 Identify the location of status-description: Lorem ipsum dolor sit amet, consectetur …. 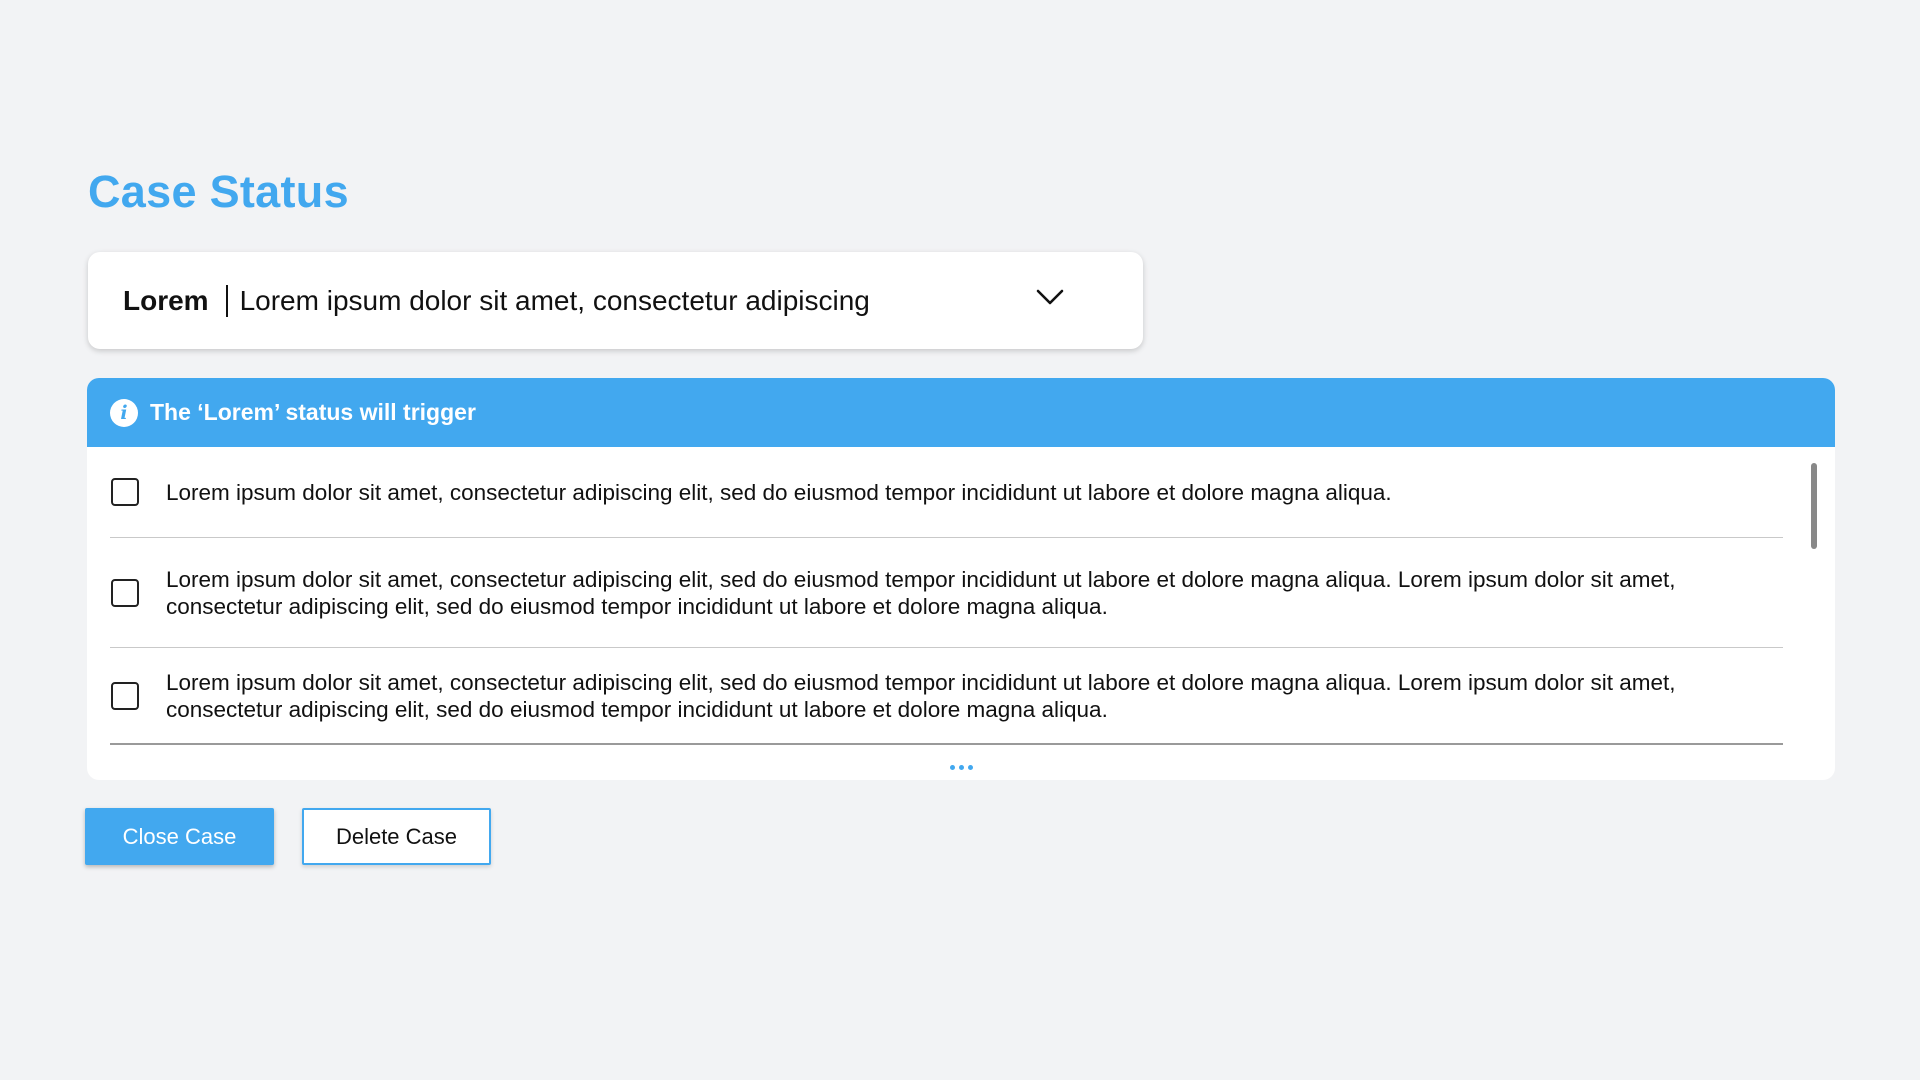
(554, 300).